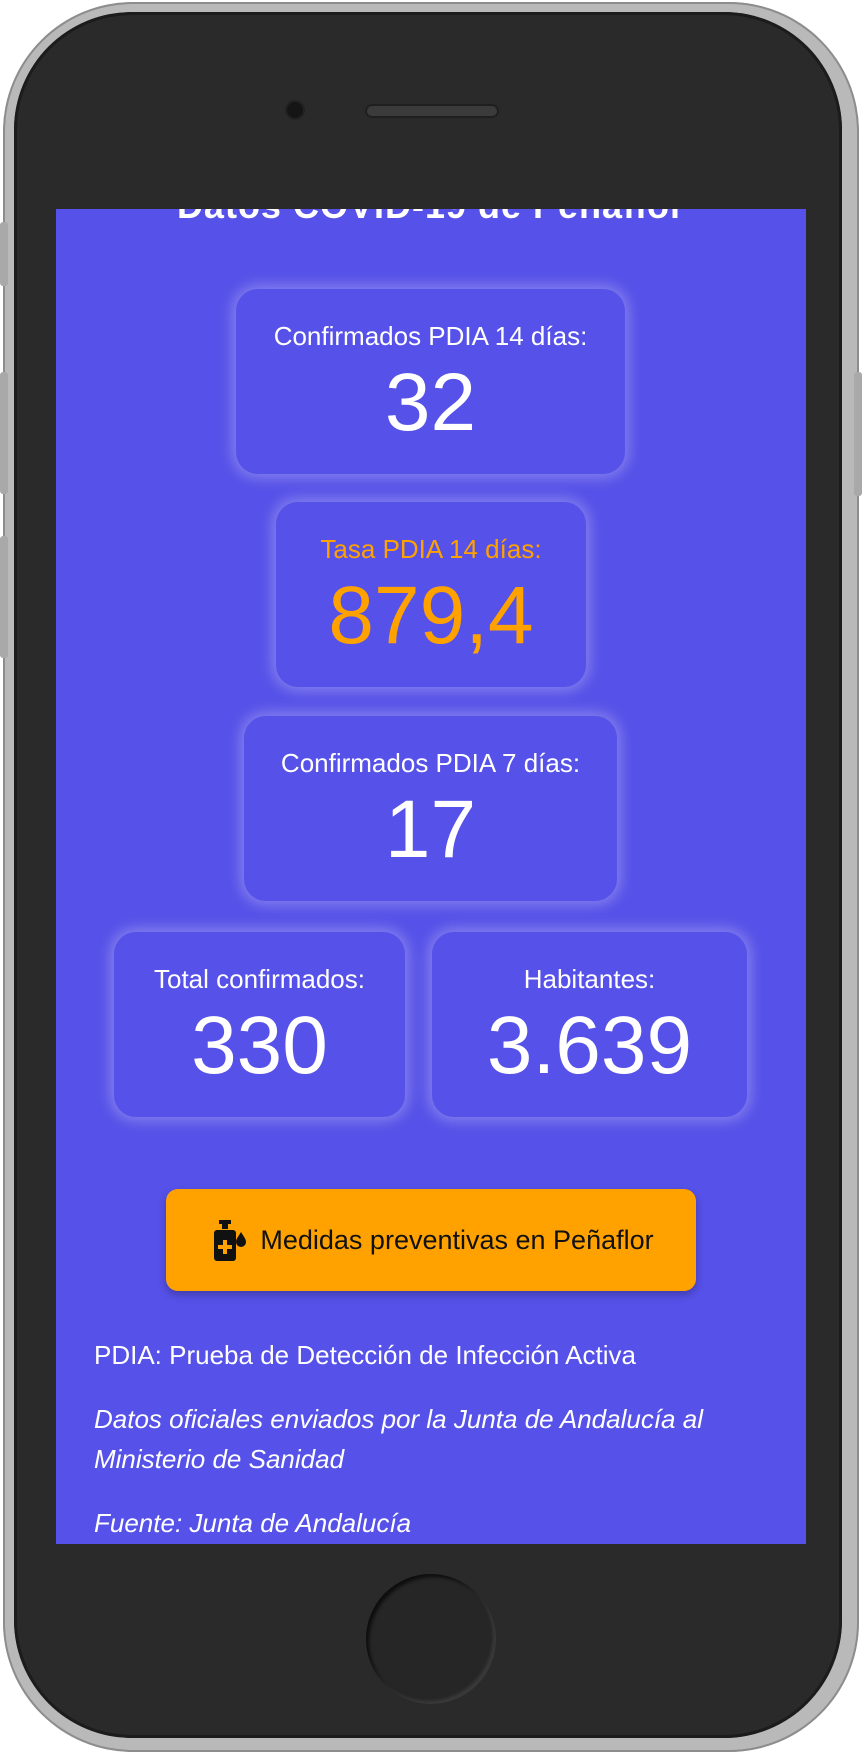 Image resolution: width=862 pixels, height=1754 pixels. What do you see at coordinates (4, 433) in the screenshot?
I see `volume-up-button` at bounding box center [4, 433].